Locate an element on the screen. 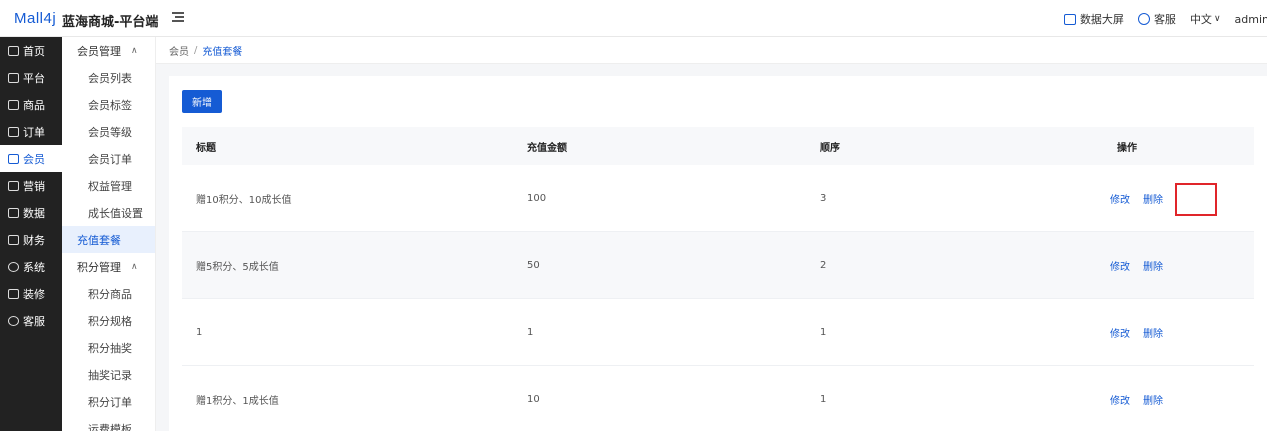  subnav-item-shipping-templates: 运费模板 is located at coordinates (108, 423).